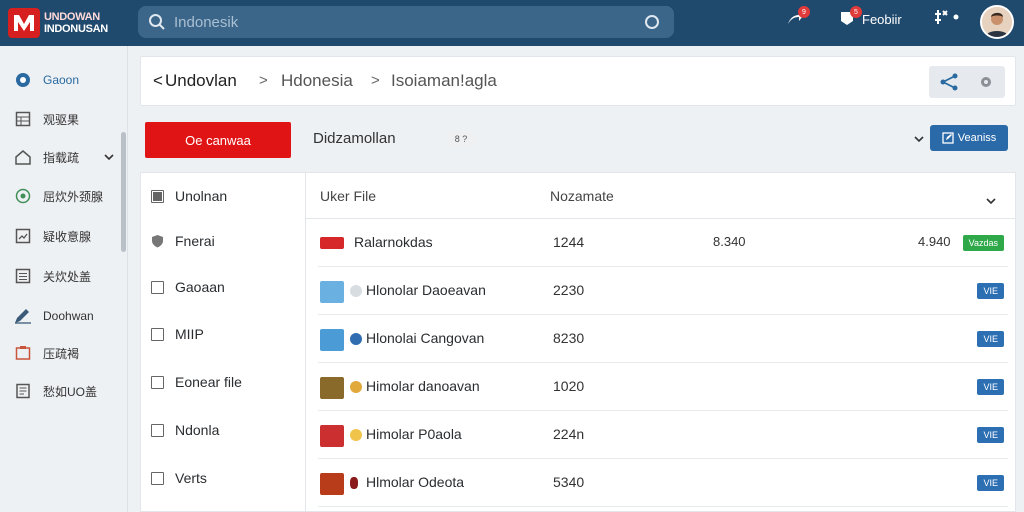 This screenshot has height=512, width=1024. I want to click on filter-item: MIIP, so click(177, 334).